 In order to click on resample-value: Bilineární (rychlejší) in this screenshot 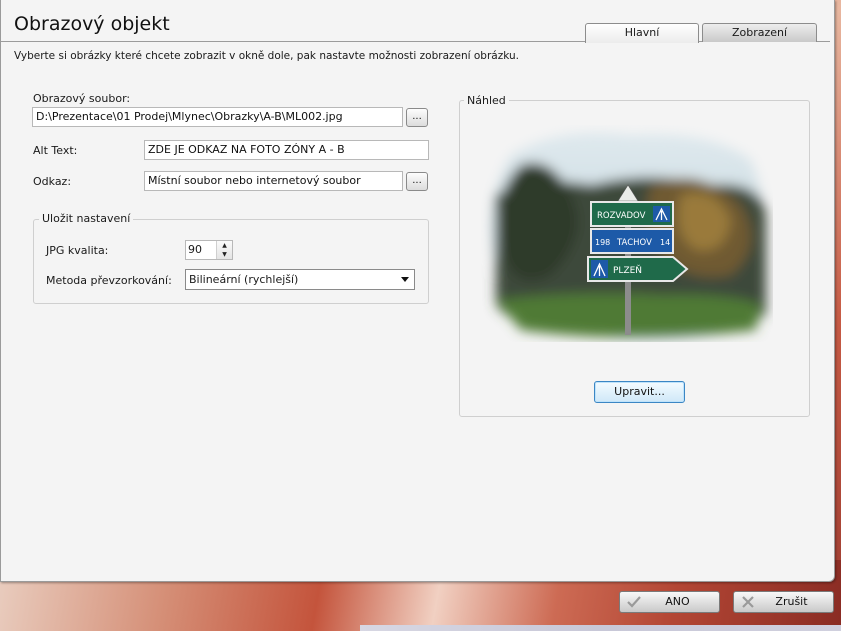, I will do `click(244, 279)`.